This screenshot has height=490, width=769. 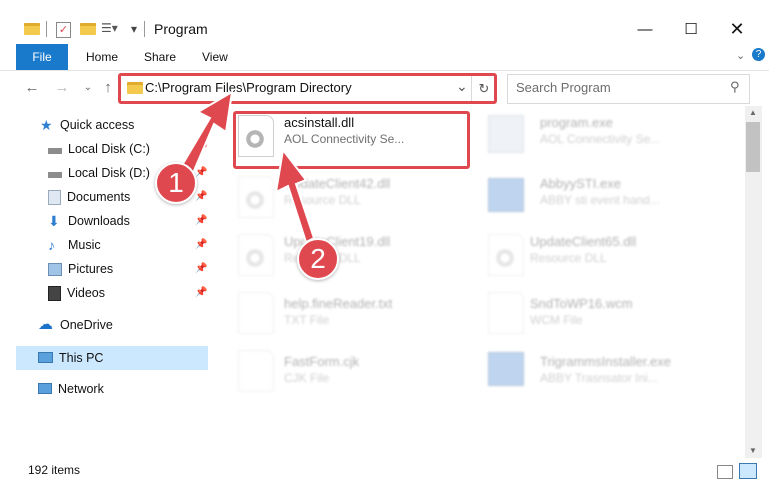 I want to click on step-2-marker: 2, so click(x=318, y=259).